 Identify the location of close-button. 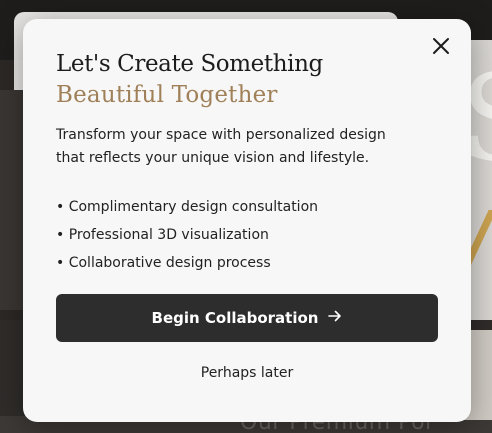
(441, 48).